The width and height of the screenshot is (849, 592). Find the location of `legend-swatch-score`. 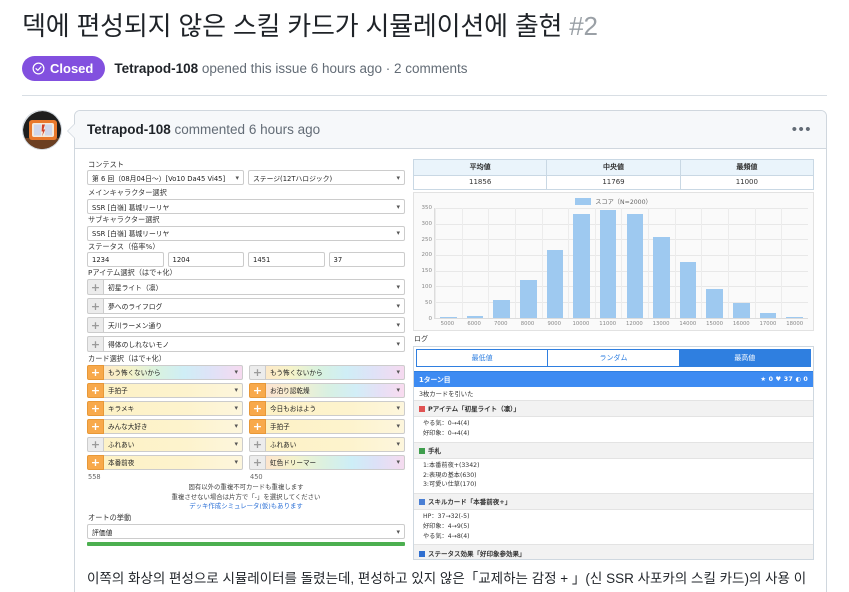

legend-swatch-score is located at coordinates (583, 201).